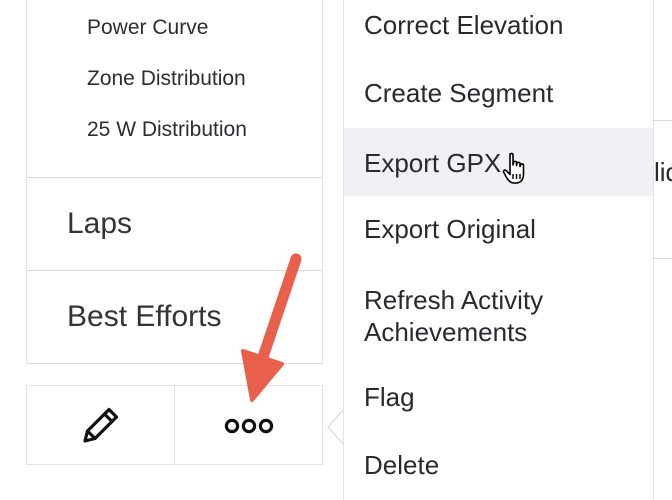  I want to click on partial-text: lid, so click(663, 172).